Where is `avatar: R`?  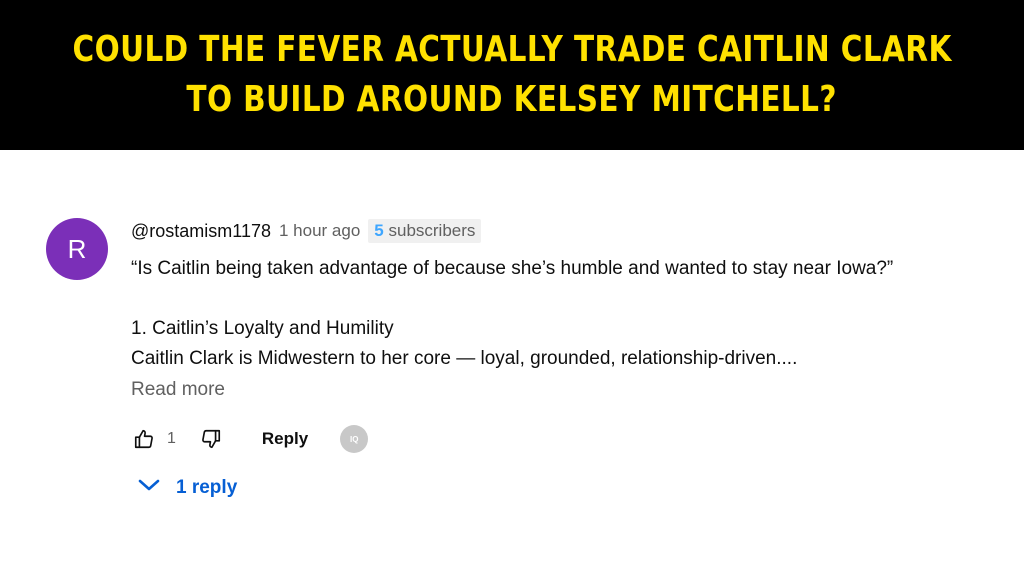
avatar: R is located at coordinates (77, 249).